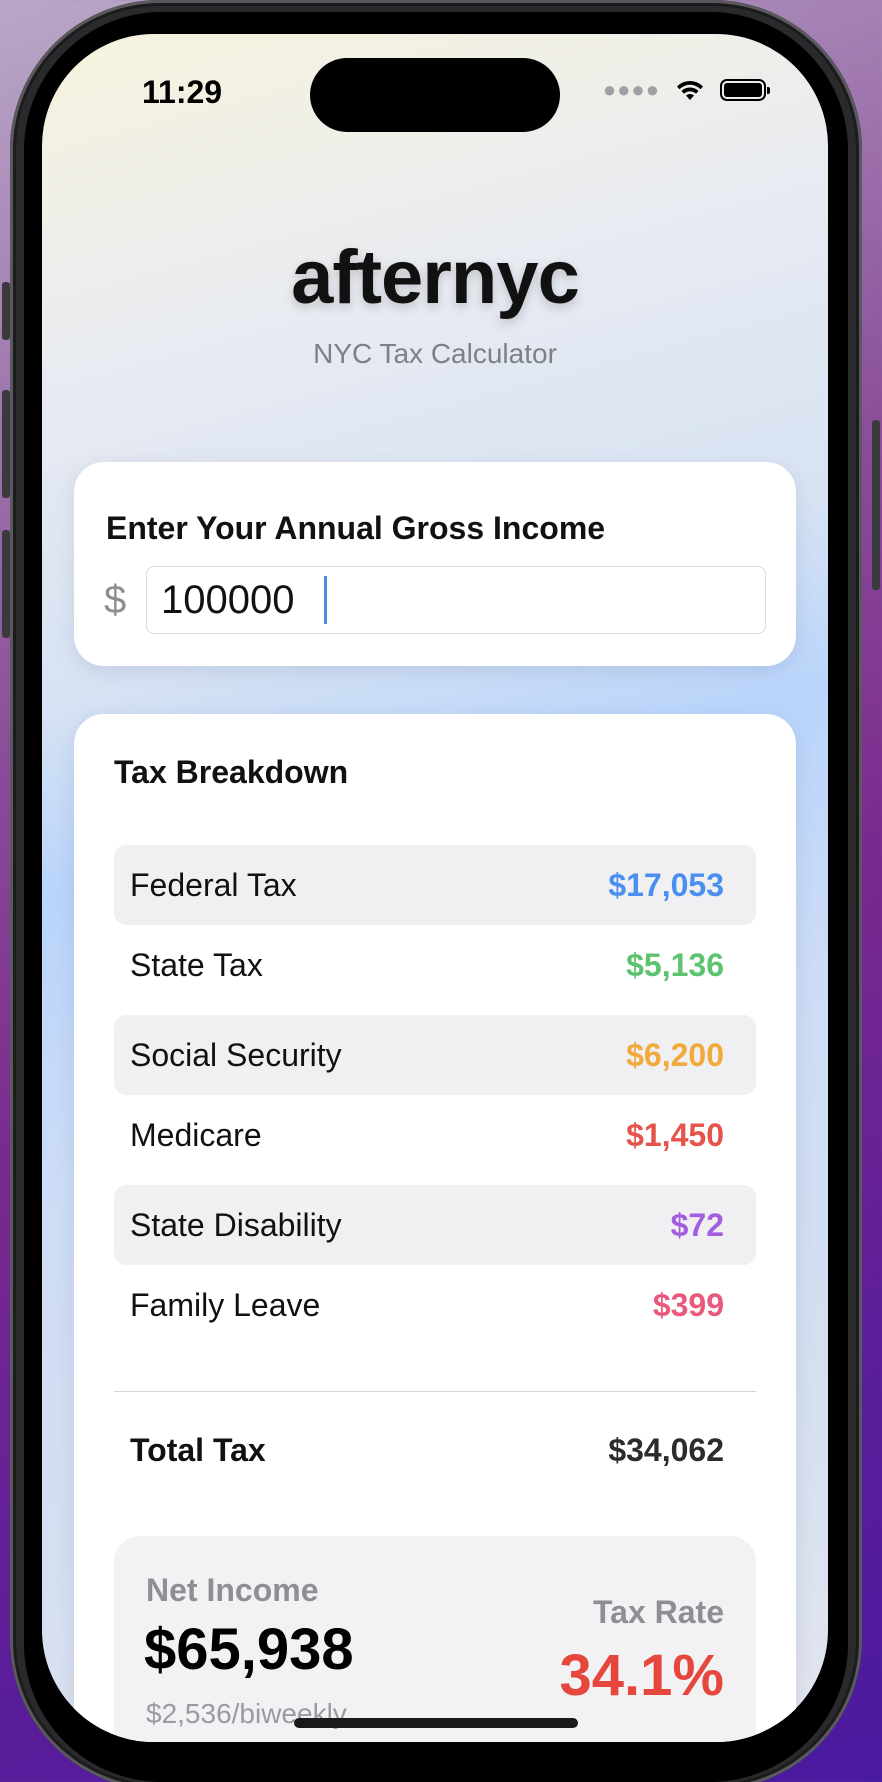  What do you see at coordinates (196, 1134) in the screenshot?
I see `tax-row-label: Medicare` at bounding box center [196, 1134].